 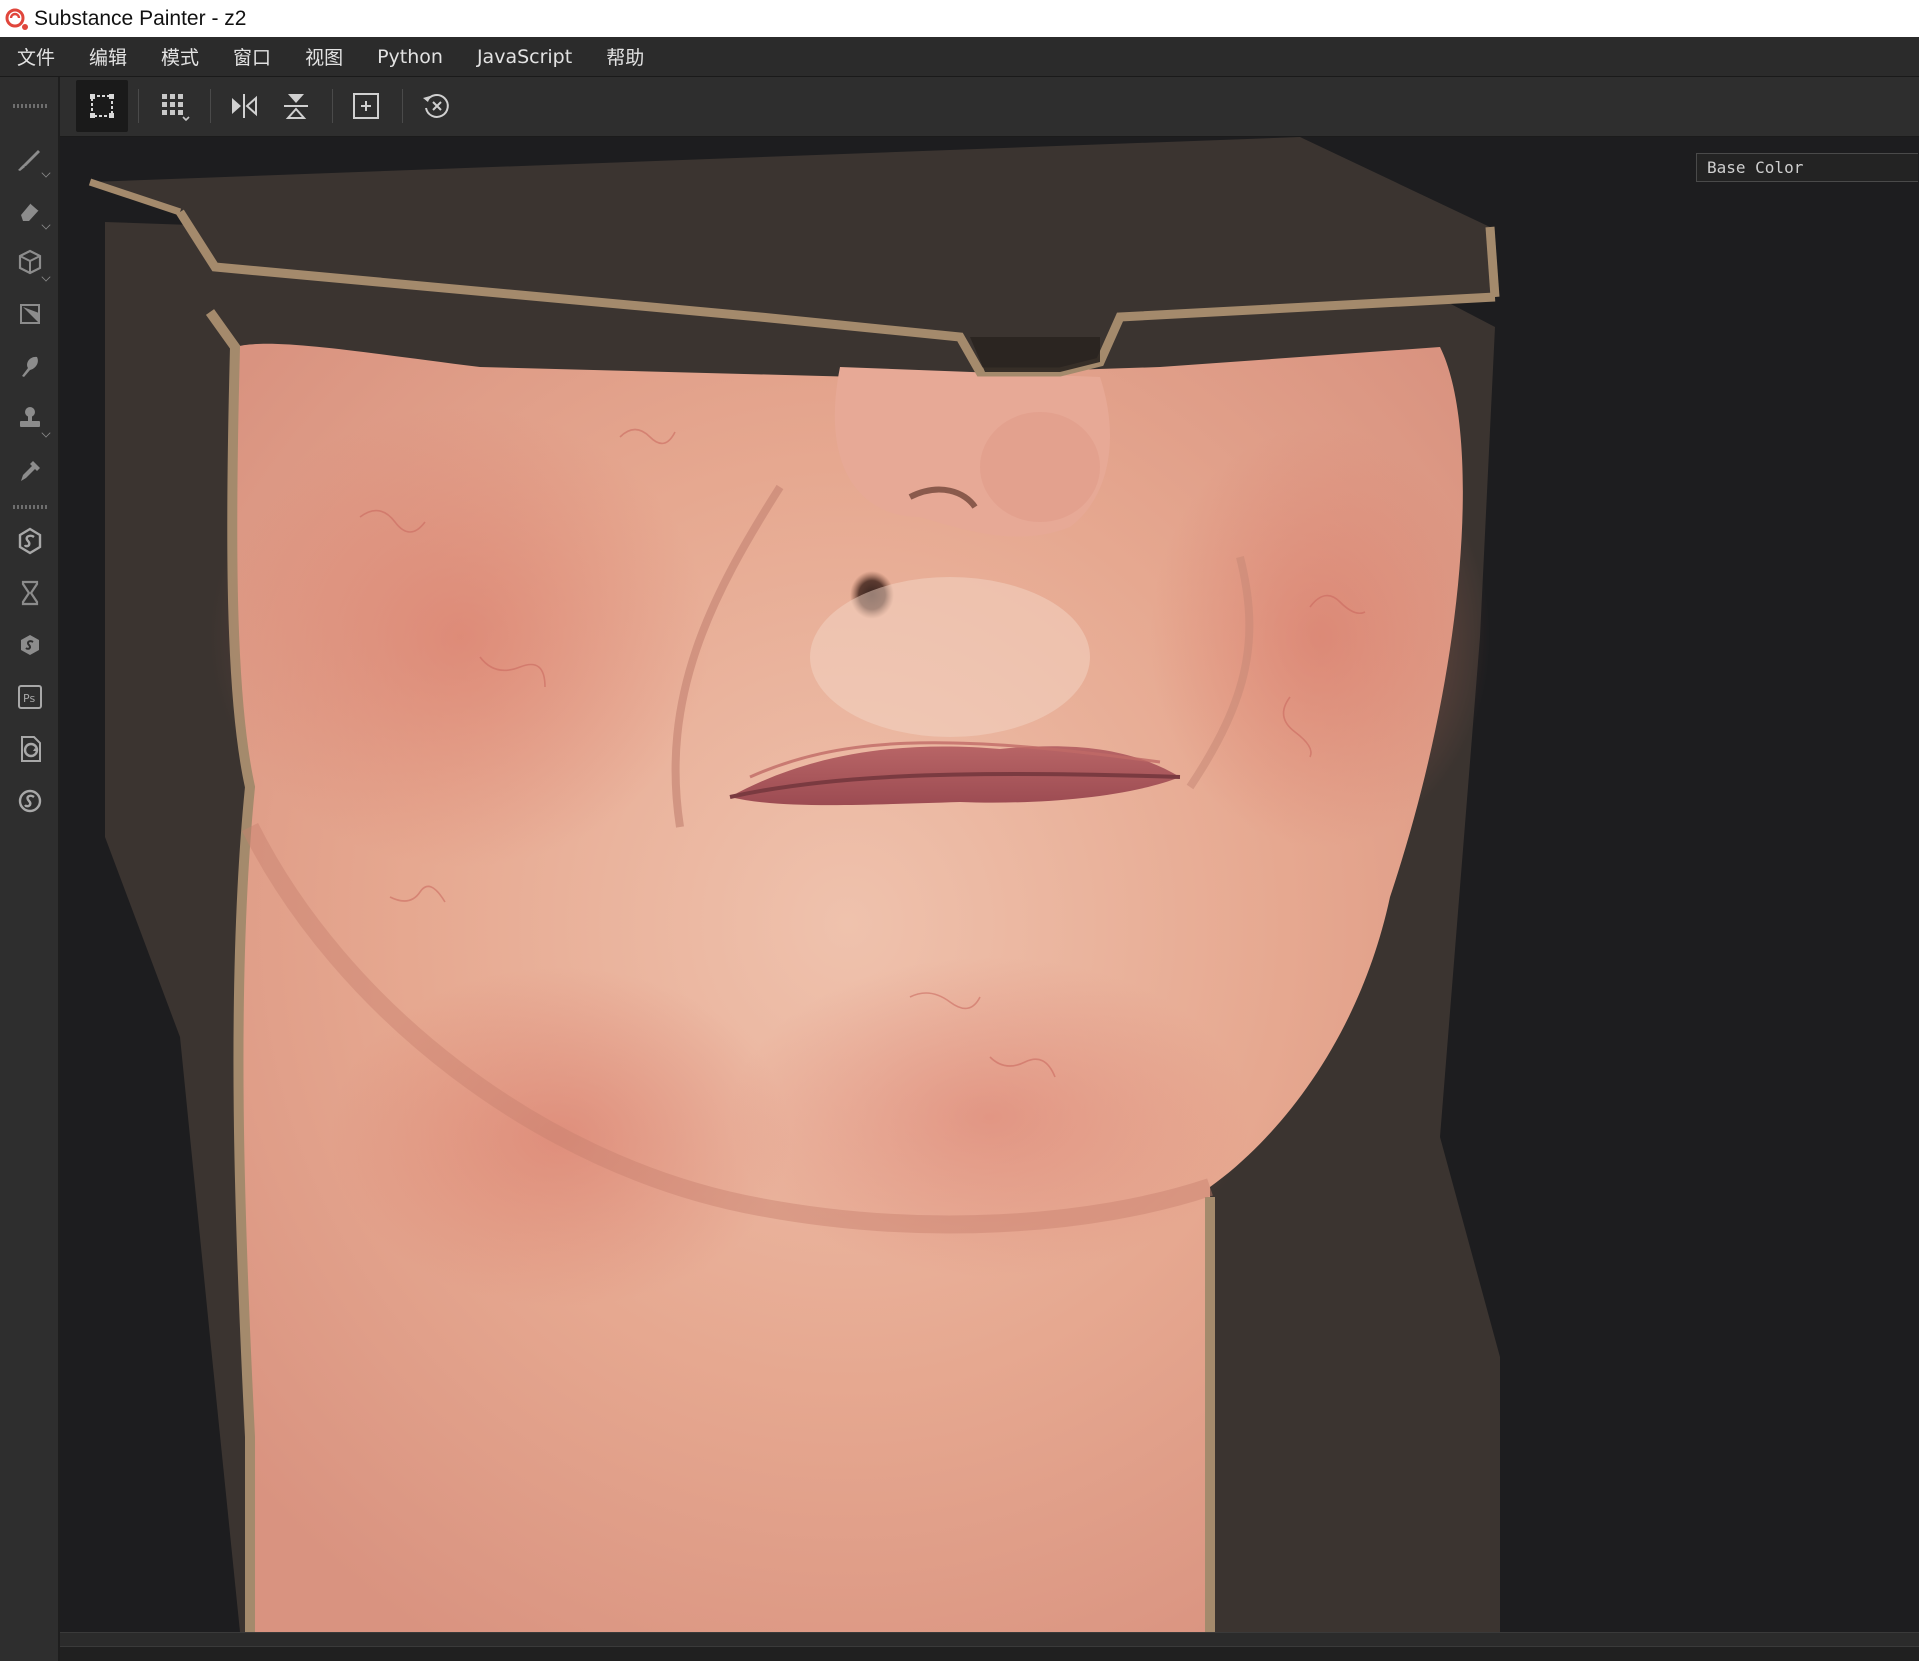 I want to click on menu-python: Python, so click(x=410, y=57).